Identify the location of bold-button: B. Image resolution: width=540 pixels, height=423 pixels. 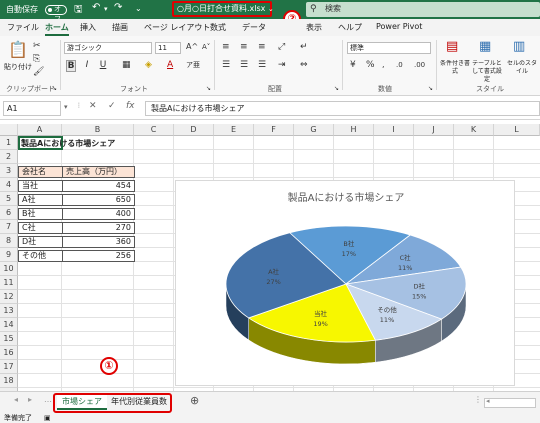
(71, 66).